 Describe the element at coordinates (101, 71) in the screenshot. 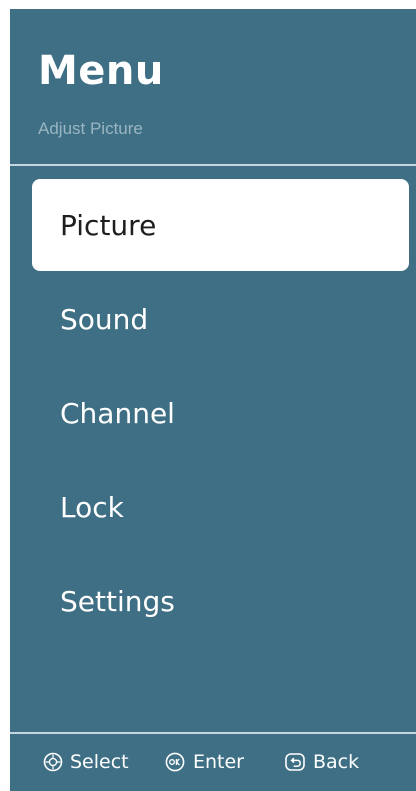

I see `page-title: Menu` at that location.